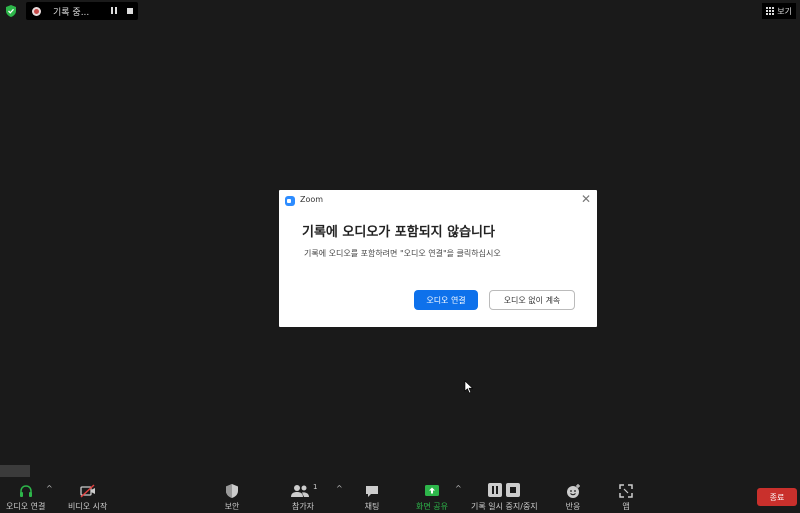 The width and height of the screenshot is (800, 513). Describe the element at coordinates (372, 491) in the screenshot. I see `chat-icon` at that location.